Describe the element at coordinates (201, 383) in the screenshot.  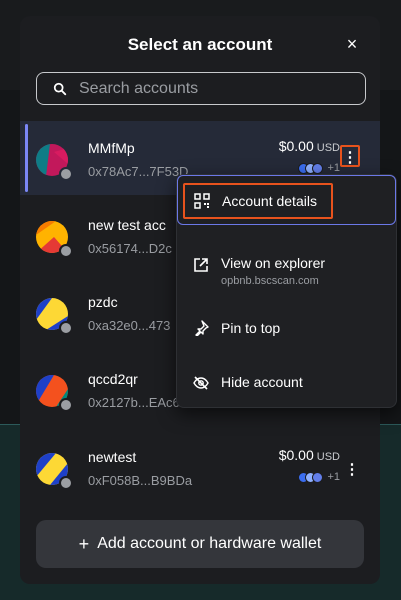
I see `eye-off-icon` at that location.